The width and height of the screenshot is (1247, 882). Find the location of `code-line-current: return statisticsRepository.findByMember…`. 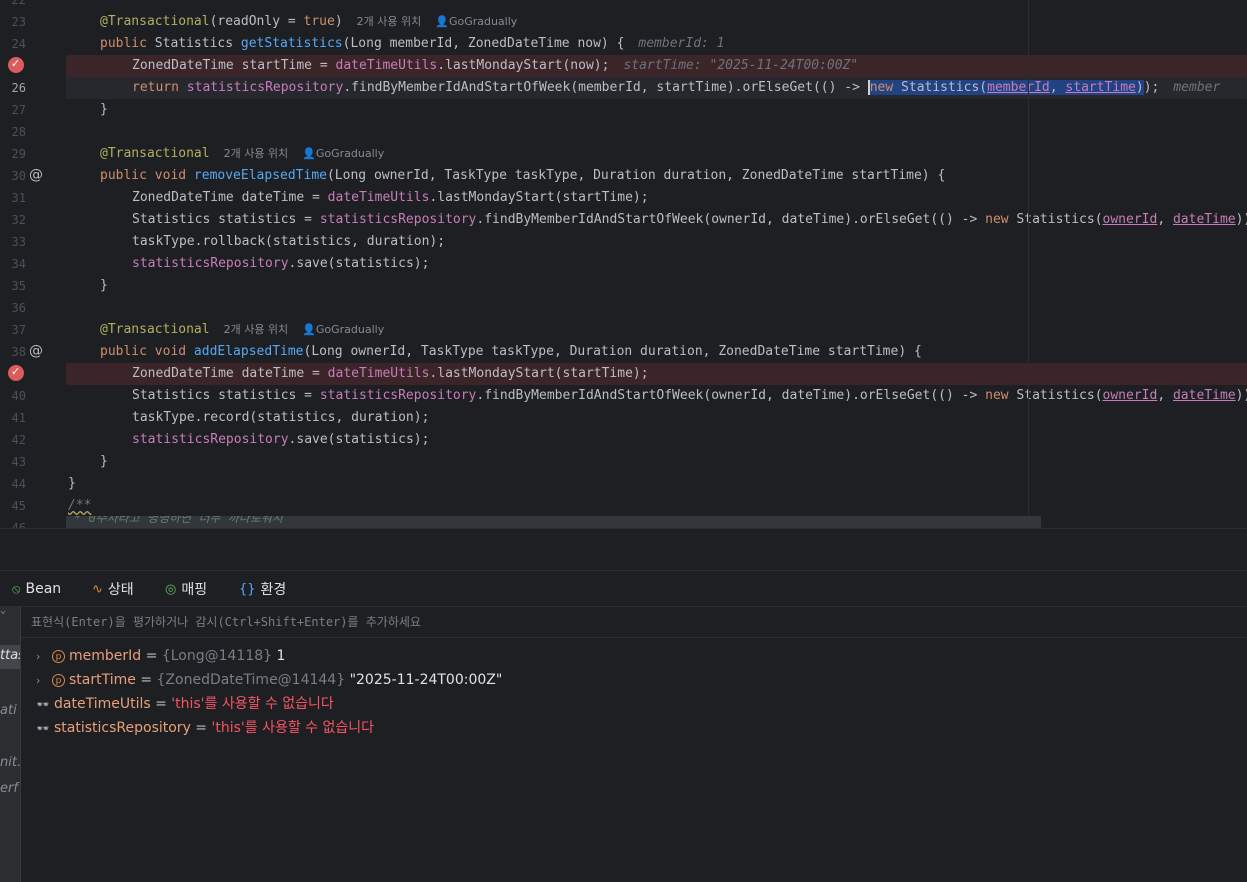

code-line-current: return statisticsRepository.findByMember… is located at coordinates (656, 88).